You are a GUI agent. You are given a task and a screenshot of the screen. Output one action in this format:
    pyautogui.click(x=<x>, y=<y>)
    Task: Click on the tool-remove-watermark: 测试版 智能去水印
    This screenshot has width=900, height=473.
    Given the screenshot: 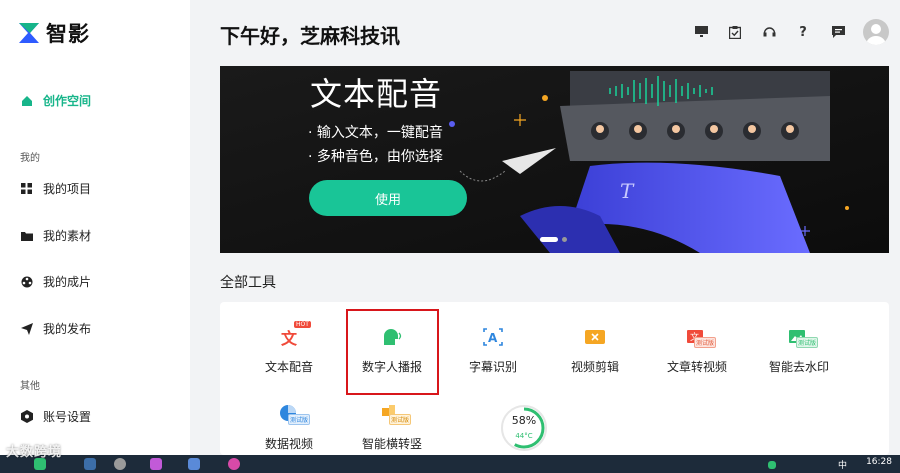 What is the action you would take?
    pyautogui.click(x=799, y=349)
    